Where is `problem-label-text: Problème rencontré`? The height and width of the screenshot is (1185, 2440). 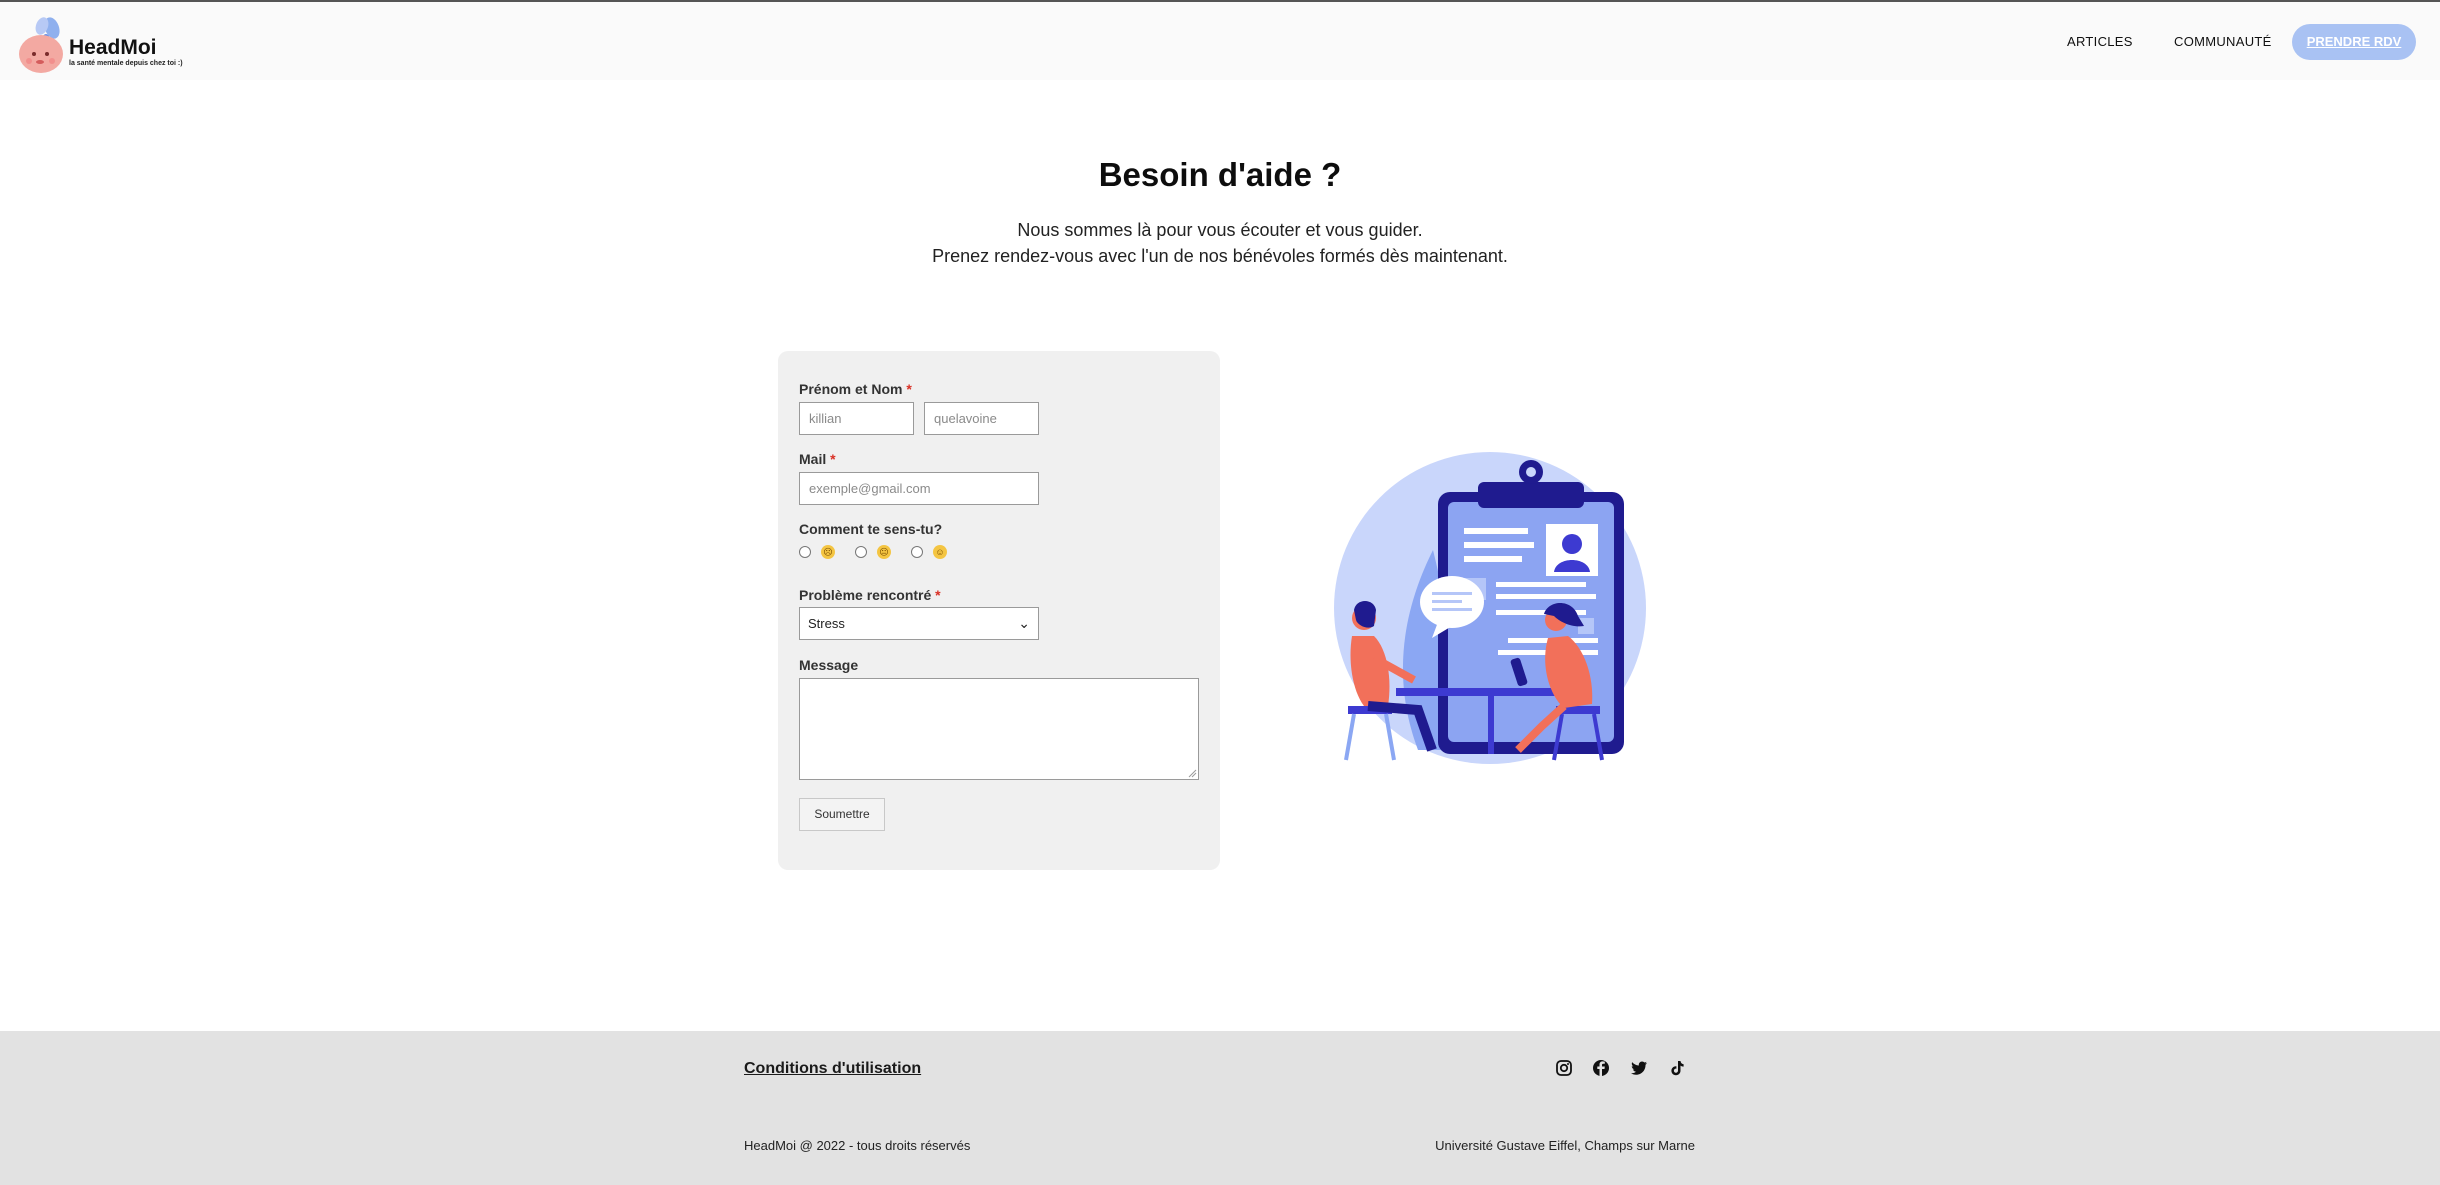 problem-label-text: Problème rencontré is located at coordinates (865, 595).